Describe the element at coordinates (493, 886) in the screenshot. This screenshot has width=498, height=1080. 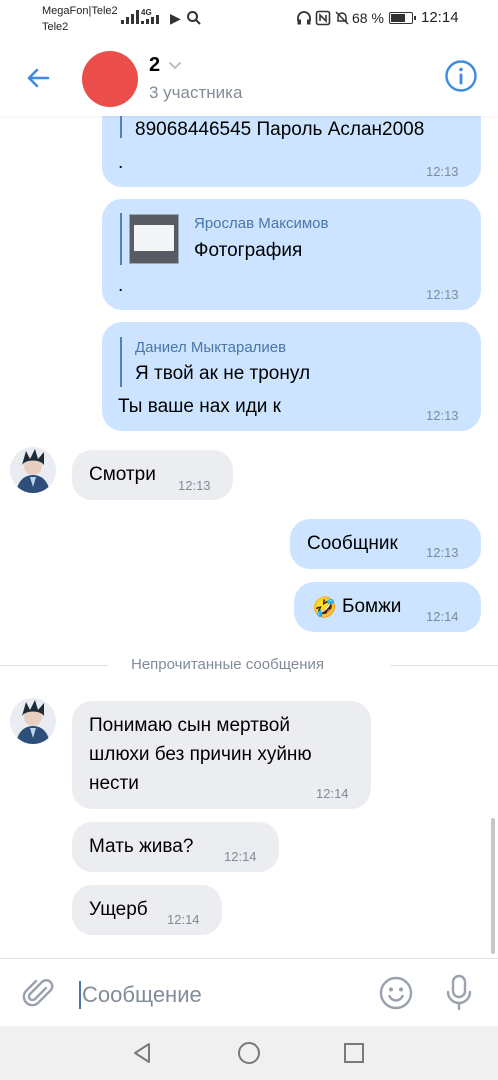
I see `scrollbar` at that location.